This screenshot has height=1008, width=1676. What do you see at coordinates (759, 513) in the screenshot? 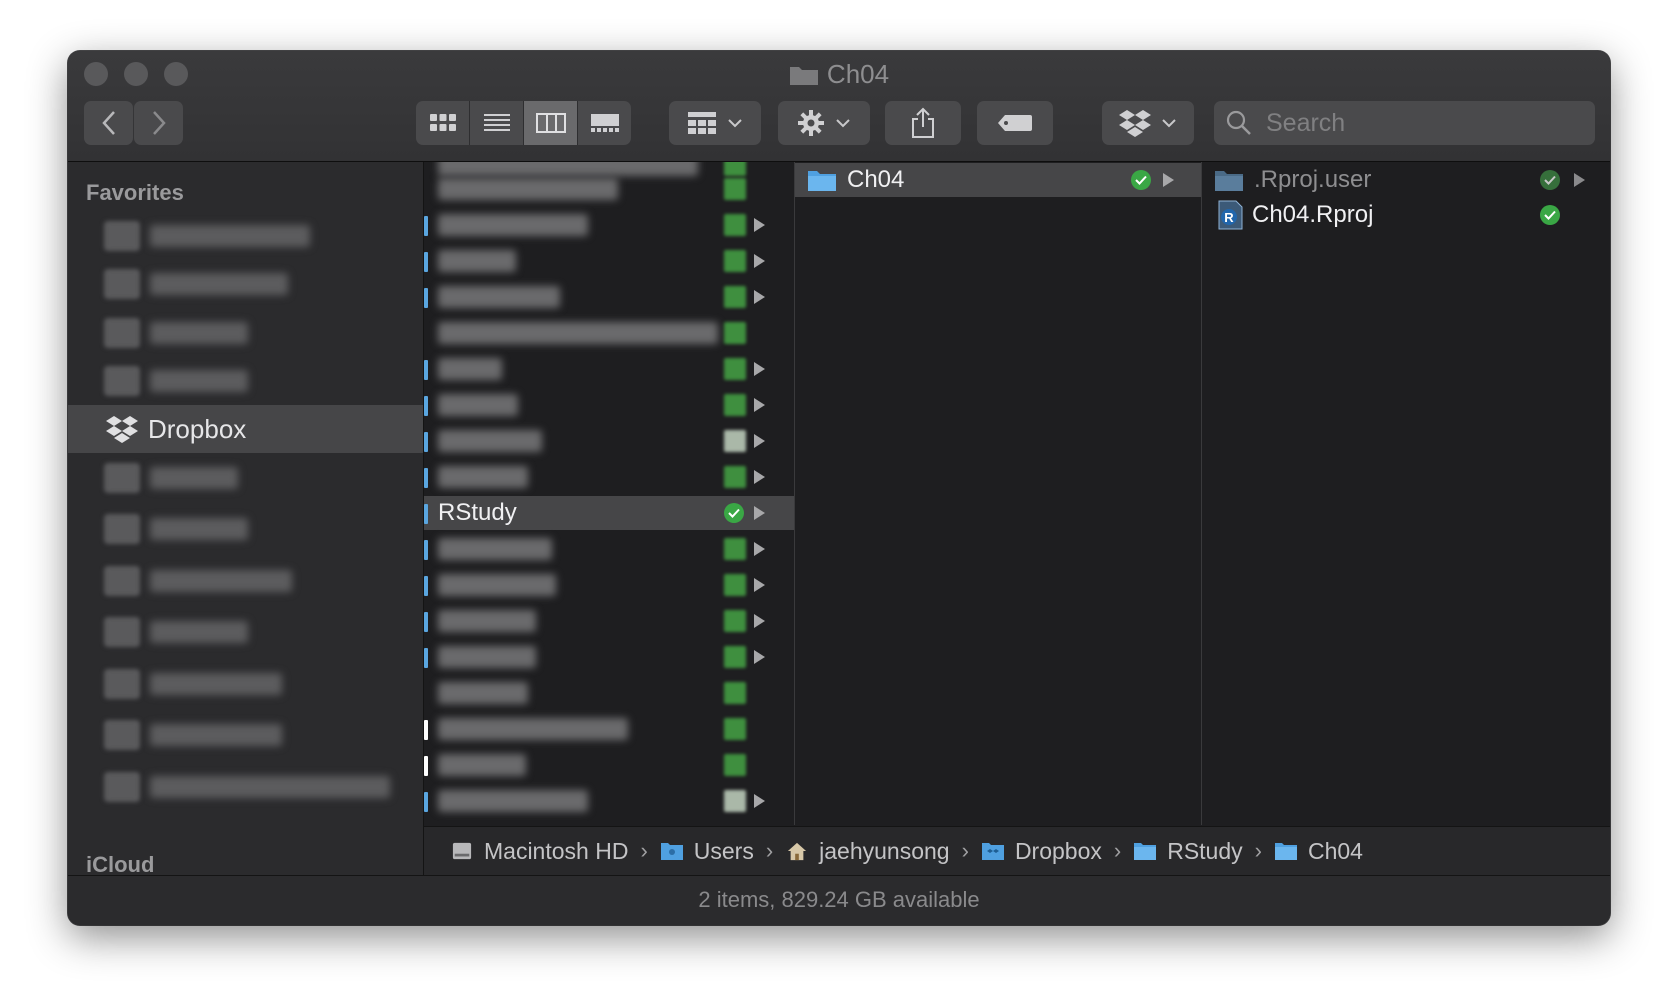
I see `disclosure-arrow-icon` at bounding box center [759, 513].